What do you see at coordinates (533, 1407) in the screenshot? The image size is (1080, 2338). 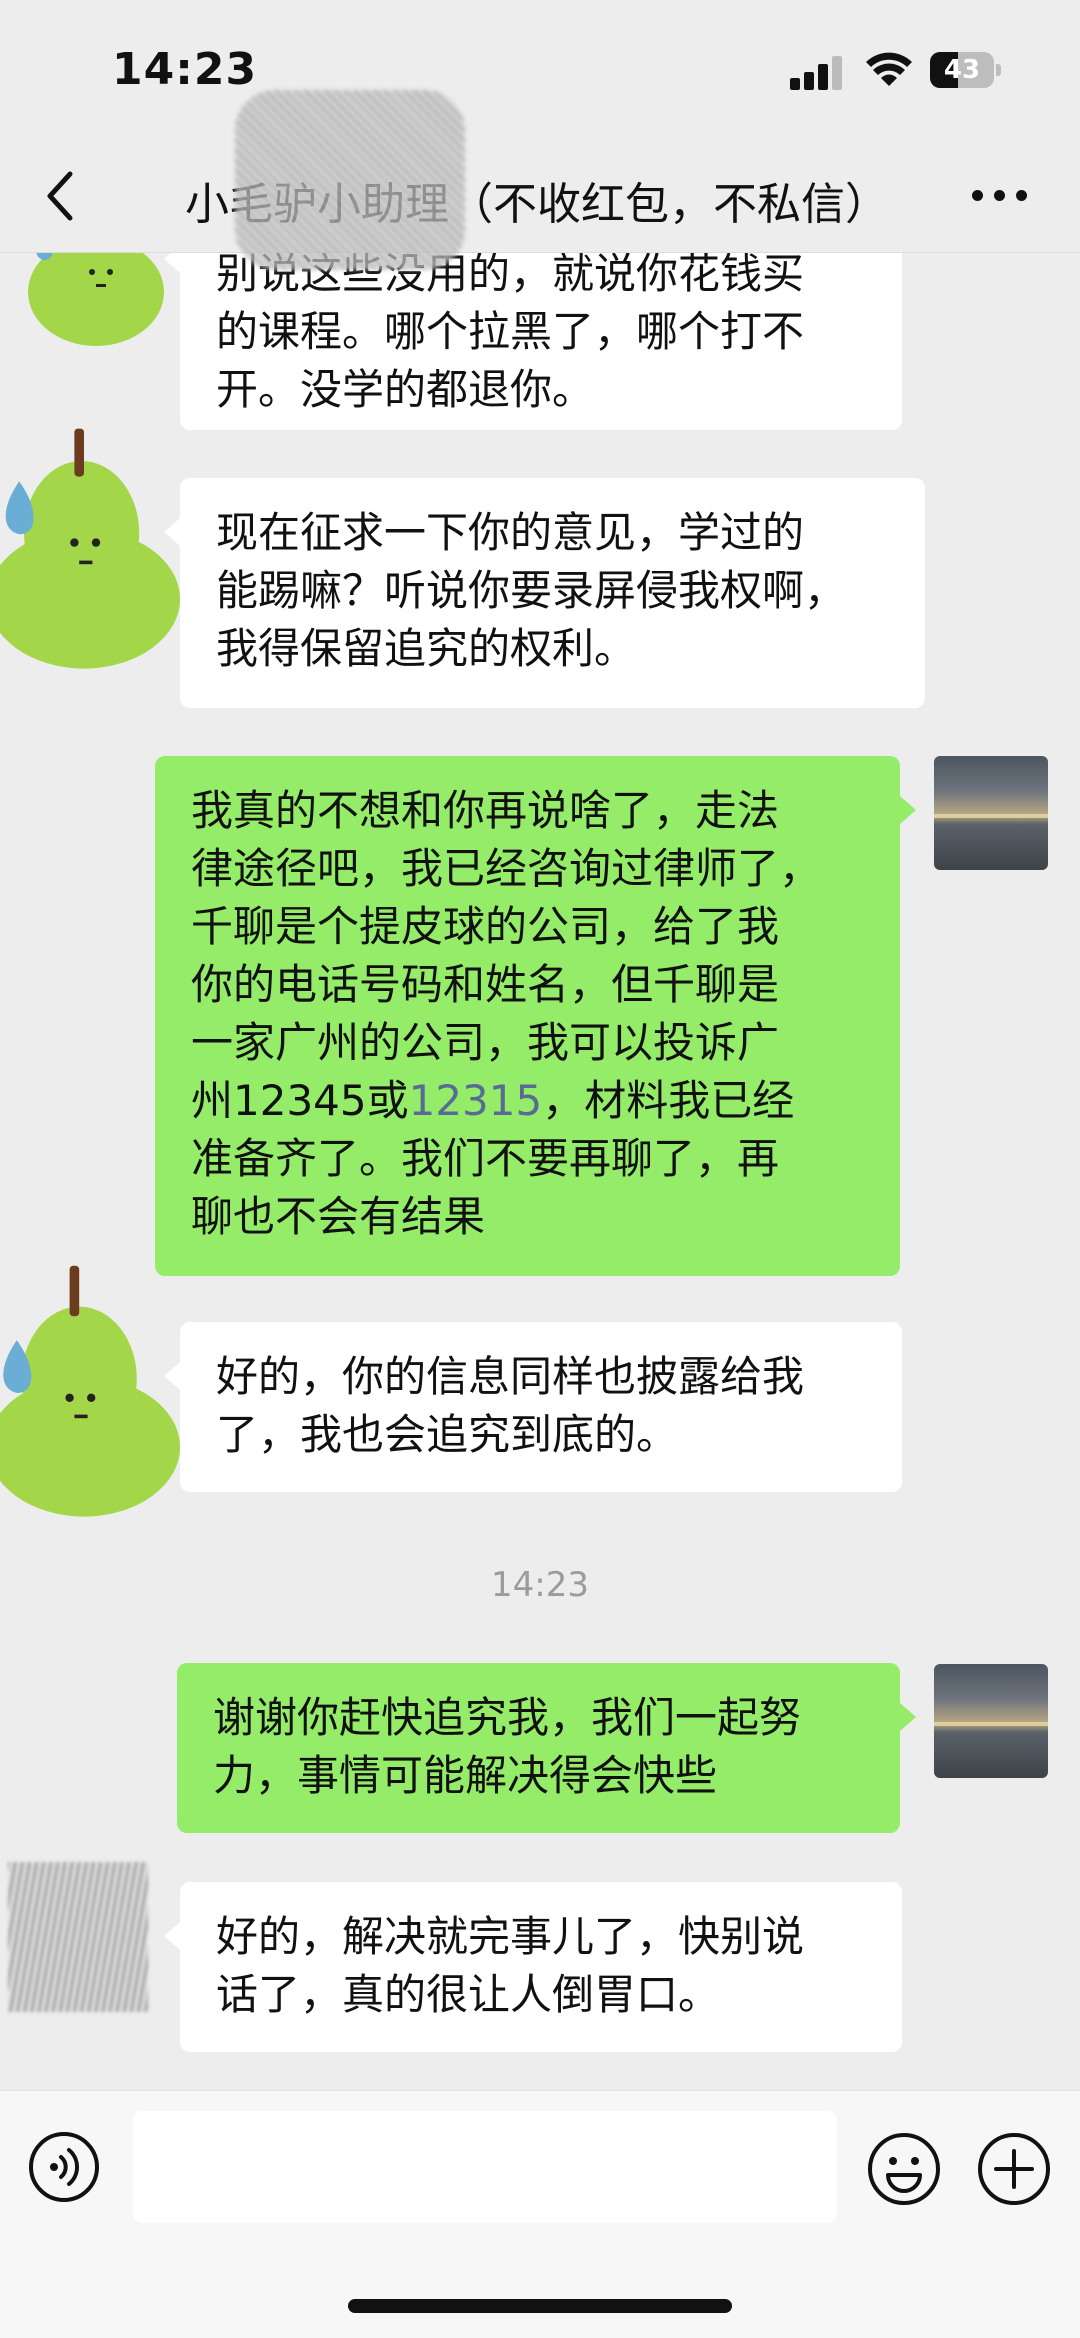 I see `message-bubble-received: 好的，你的信息同样也披露给我 了，我也会追究到底的。` at bounding box center [533, 1407].